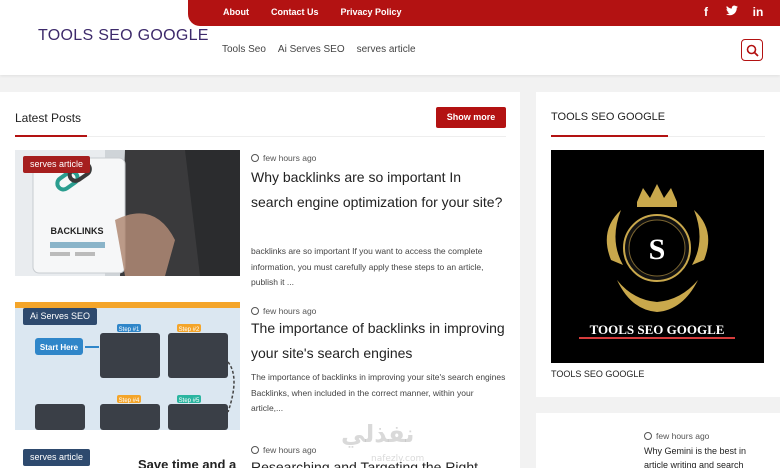 Image resolution: width=780 pixels, height=468 pixels. What do you see at coordinates (59, 347) in the screenshot?
I see `thumbnail-start: Start Here` at bounding box center [59, 347].